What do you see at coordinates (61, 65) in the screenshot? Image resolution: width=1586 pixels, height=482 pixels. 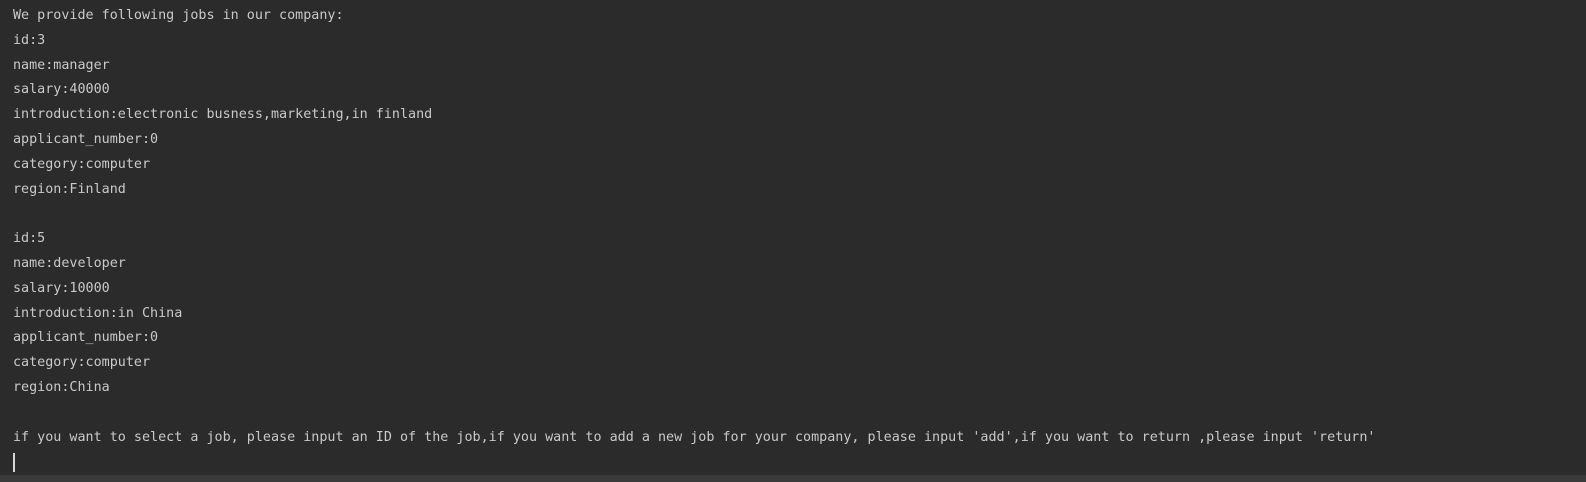 I see `job-name: name:manager` at bounding box center [61, 65].